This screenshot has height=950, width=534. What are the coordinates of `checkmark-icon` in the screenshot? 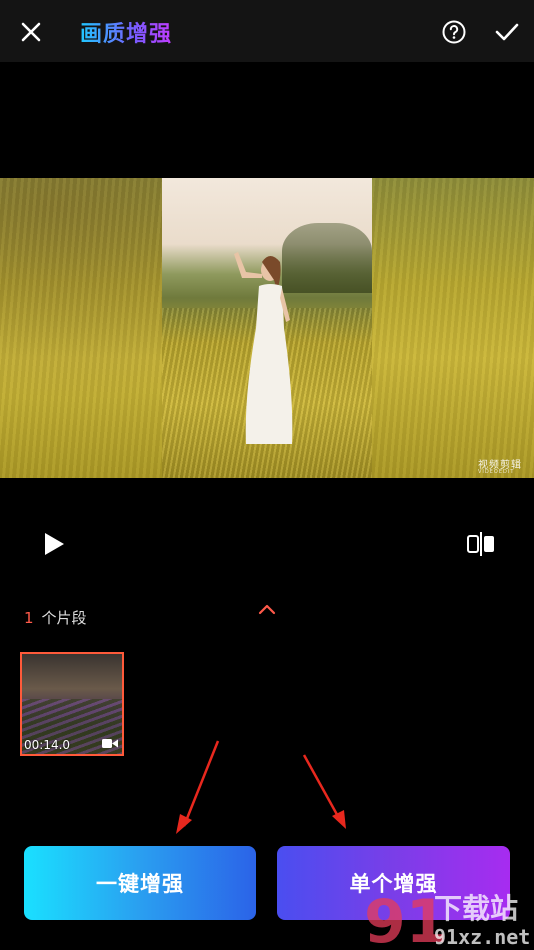 It's located at (507, 32).